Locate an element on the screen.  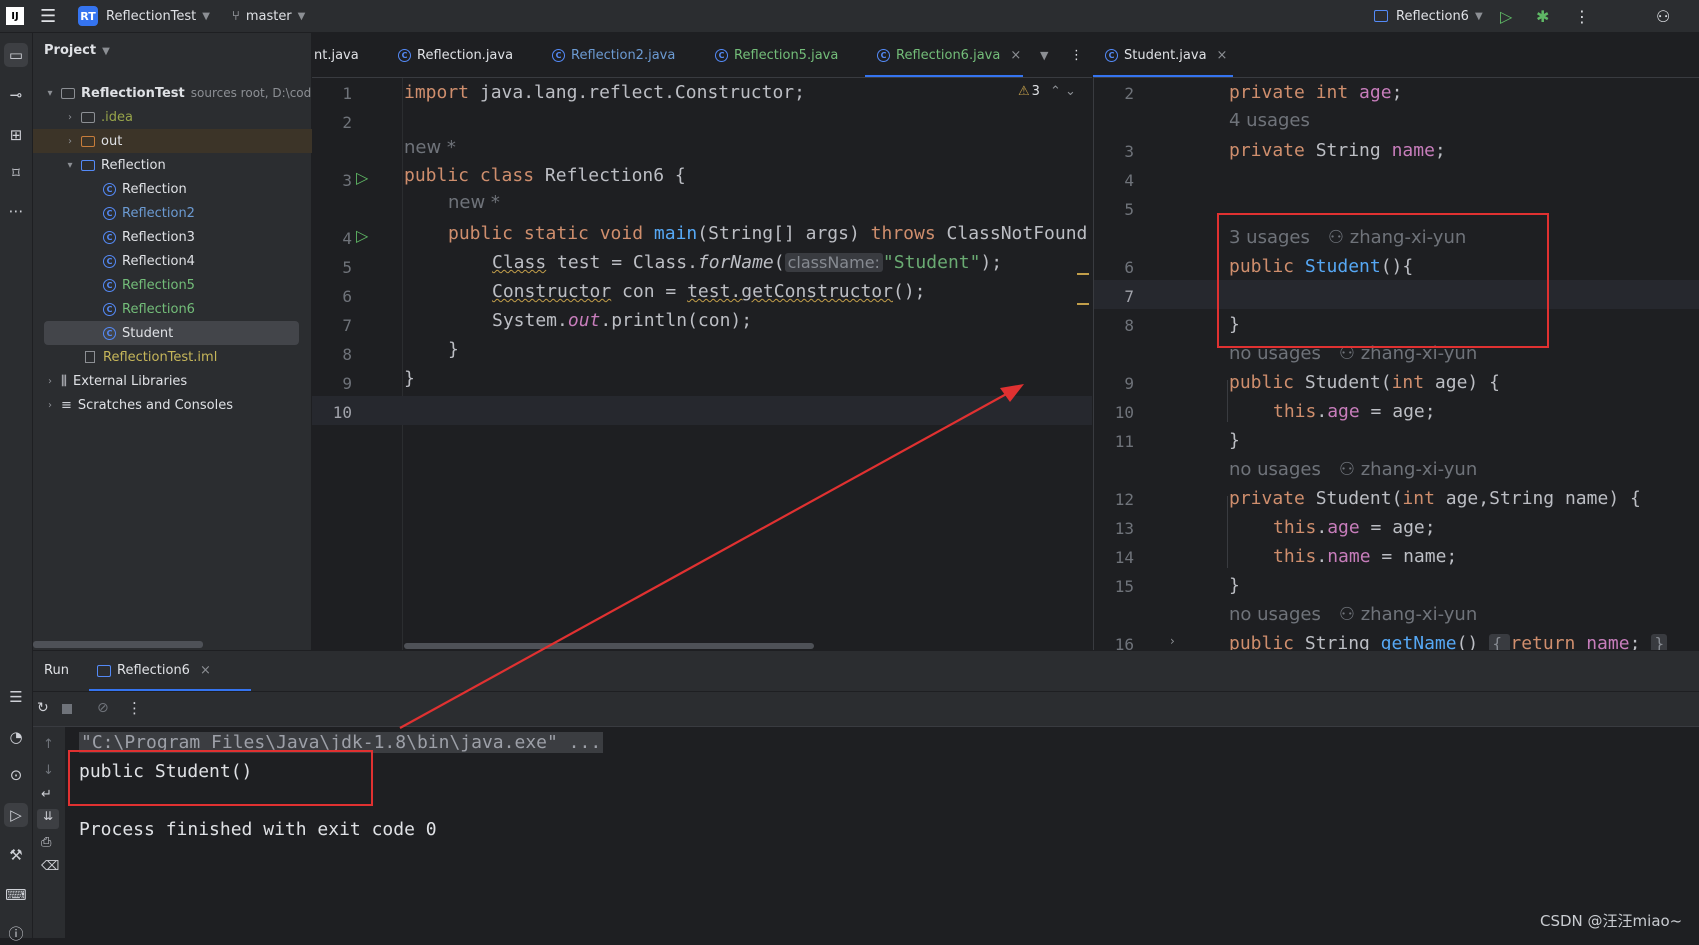
annotation-arrow is located at coordinates (711, 556).